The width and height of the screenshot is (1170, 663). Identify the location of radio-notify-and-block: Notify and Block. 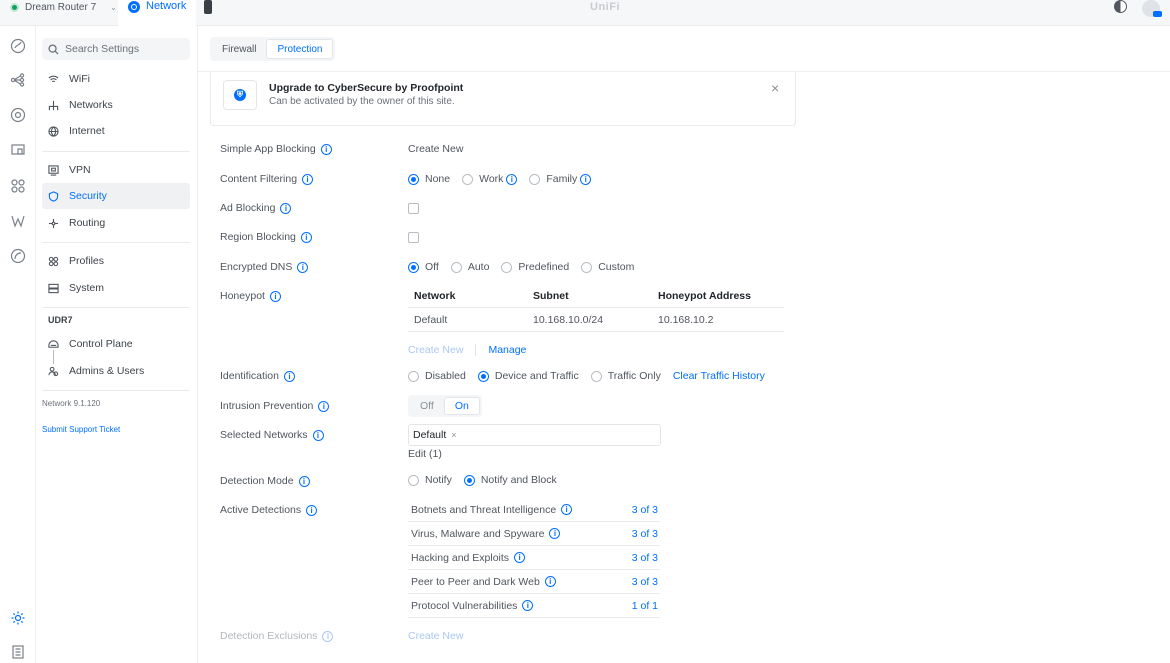
(510, 480).